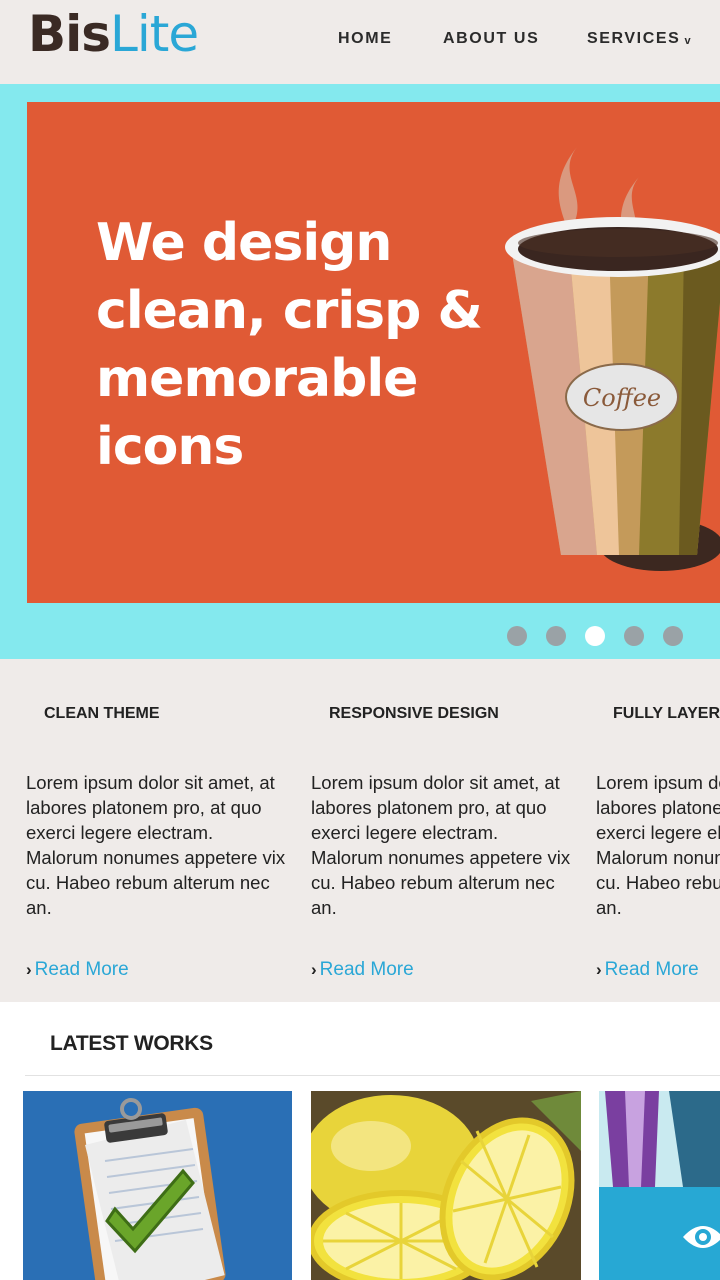 This screenshot has width=720, height=1280. I want to click on hero-line-3: memorable, so click(257, 379).